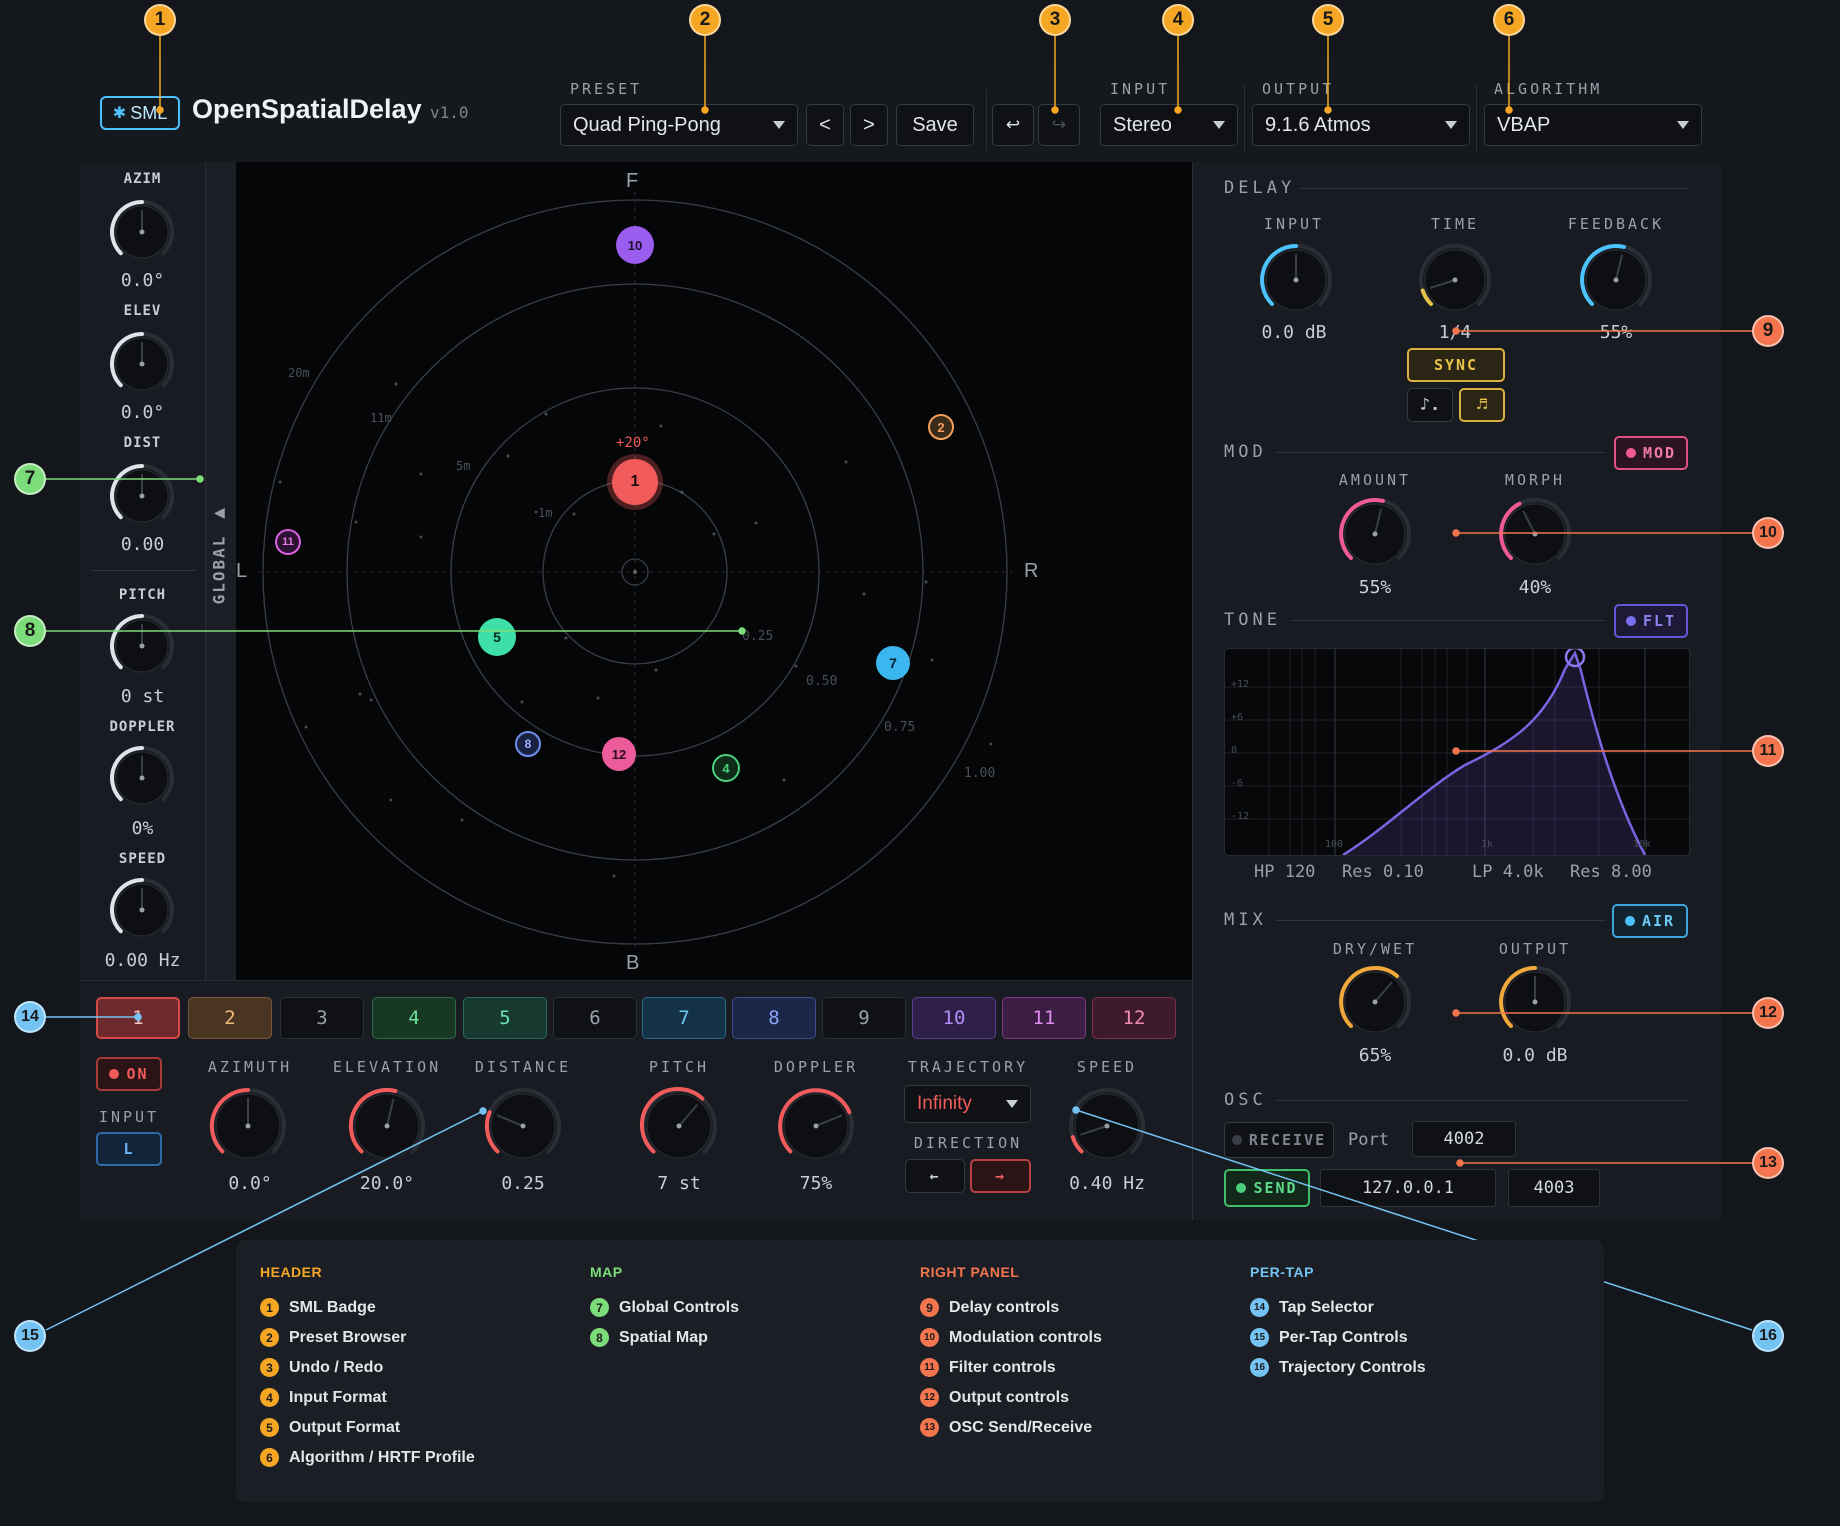 Image resolution: width=1840 pixels, height=1526 pixels. I want to click on tap-tab-6: 6, so click(595, 1018).